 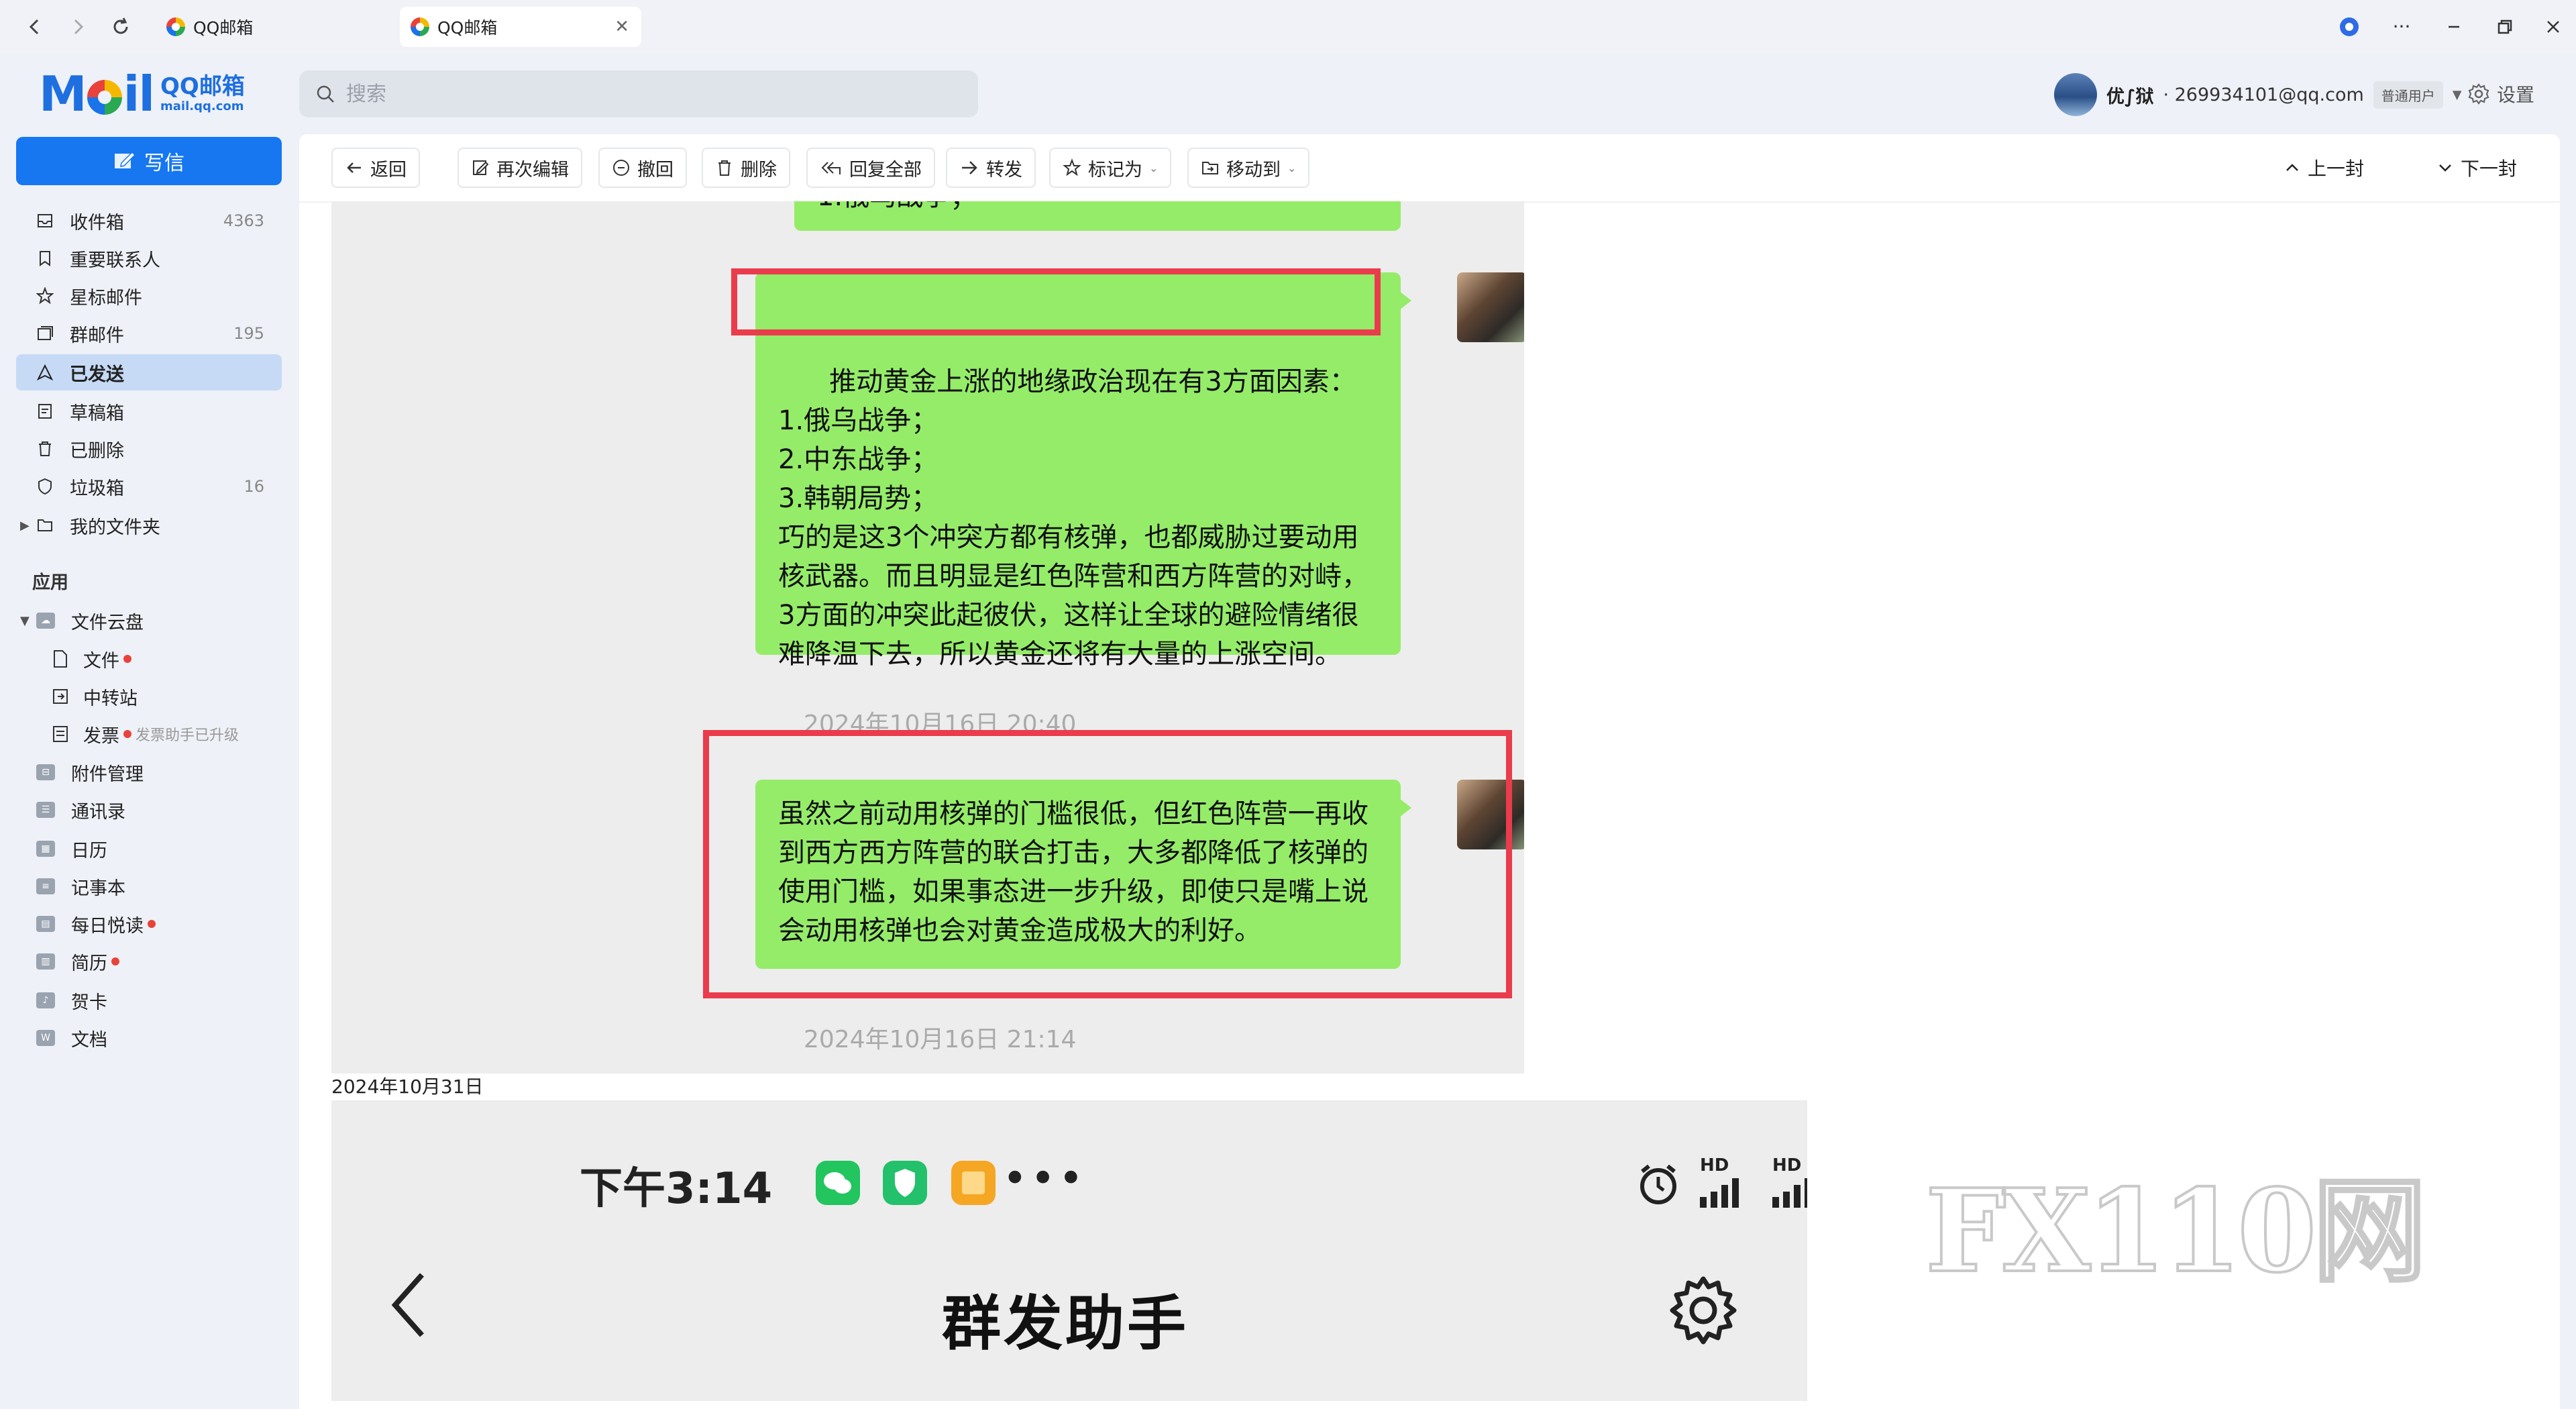 What do you see at coordinates (276, 27) in the screenshot?
I see `browser-tab: QQ邮箱` at bounding box center [276, 27].